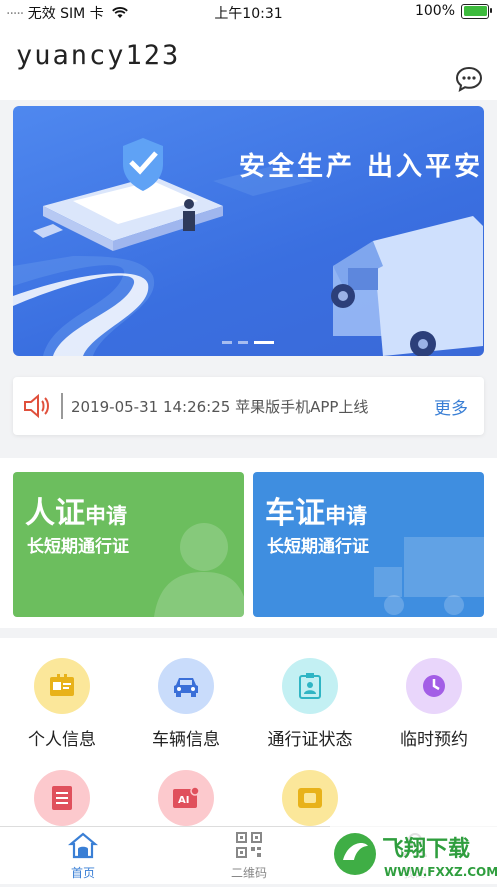 The width and height of the screenshot is (497, 887). I want to click on grid-item-temp-reservation: 临时预约, so click(434, 704).